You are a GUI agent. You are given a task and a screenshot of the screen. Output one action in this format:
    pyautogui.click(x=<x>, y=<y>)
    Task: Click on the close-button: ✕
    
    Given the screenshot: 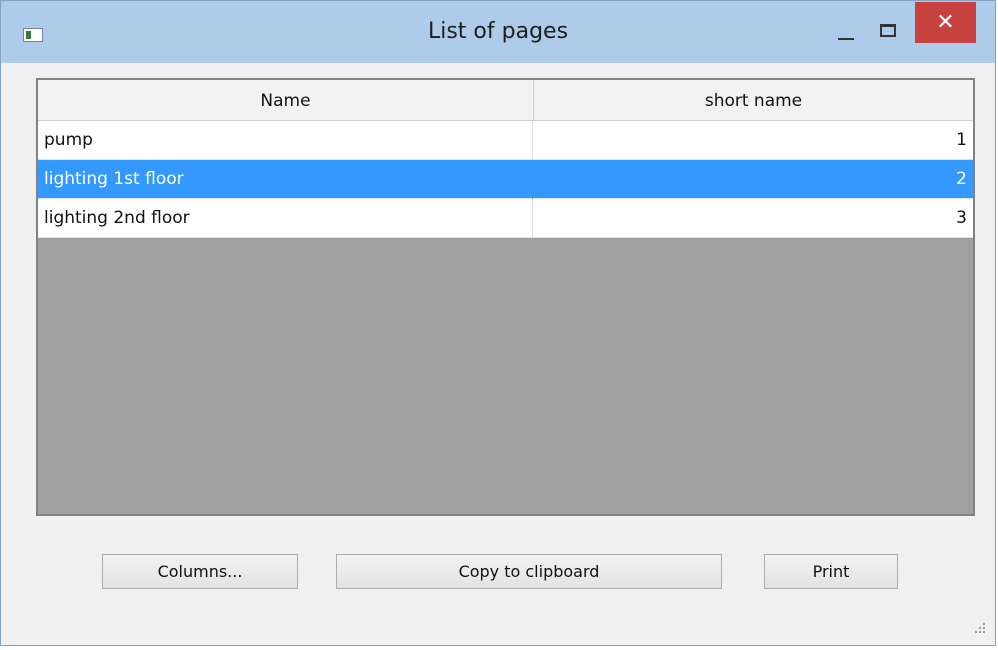 What is the action you would take?
    pyautogui.click(x=945, y=22)
    